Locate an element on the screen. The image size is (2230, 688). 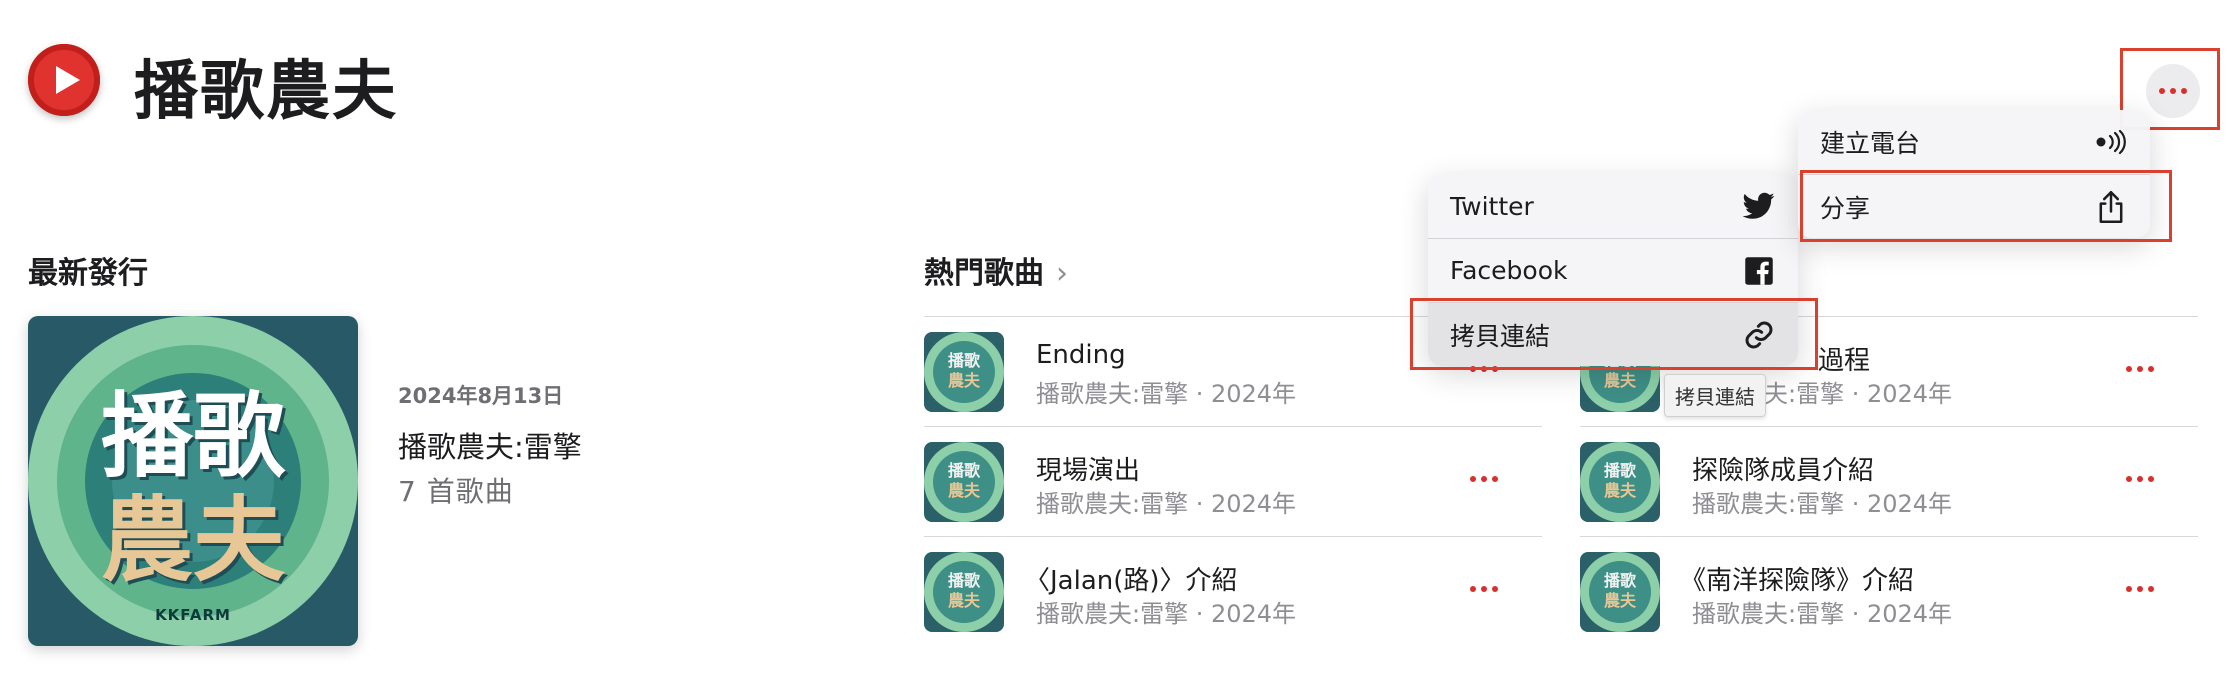
top-songs-title: 熱門歌曲 › is located at coordinates (996, 270).